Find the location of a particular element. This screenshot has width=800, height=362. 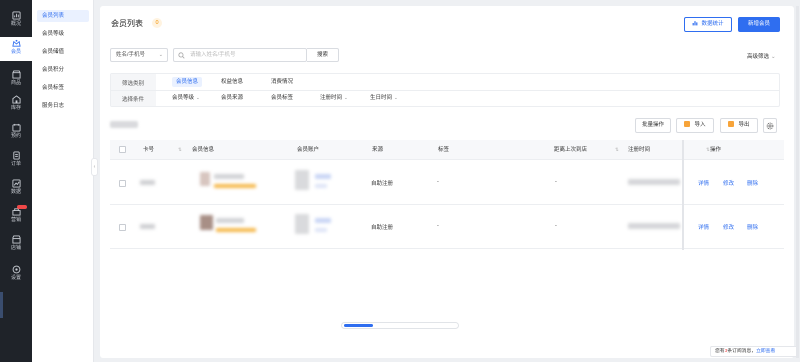

filter-condition-register-time: 注册时间 ⌄ is located at coordinates (334, 98).